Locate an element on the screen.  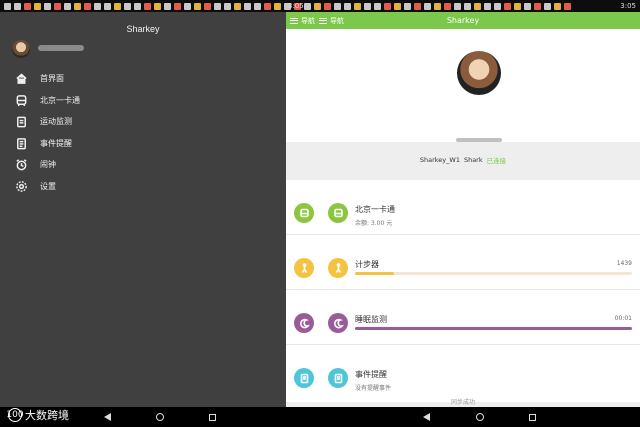
card-title: 计步器 is located at coordinates (367, 264).